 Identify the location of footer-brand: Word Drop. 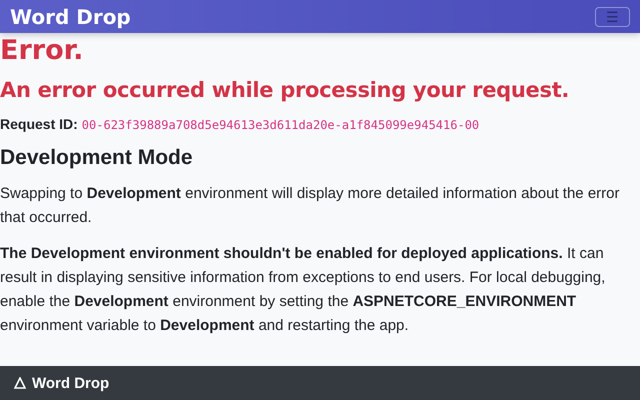
(71, 383).